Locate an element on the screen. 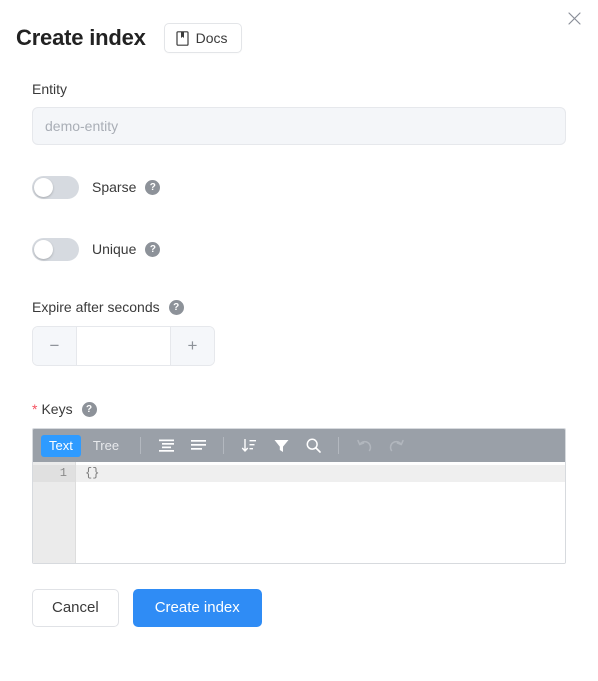  editor-area: 1 {} is located at coordinates (299, 512).